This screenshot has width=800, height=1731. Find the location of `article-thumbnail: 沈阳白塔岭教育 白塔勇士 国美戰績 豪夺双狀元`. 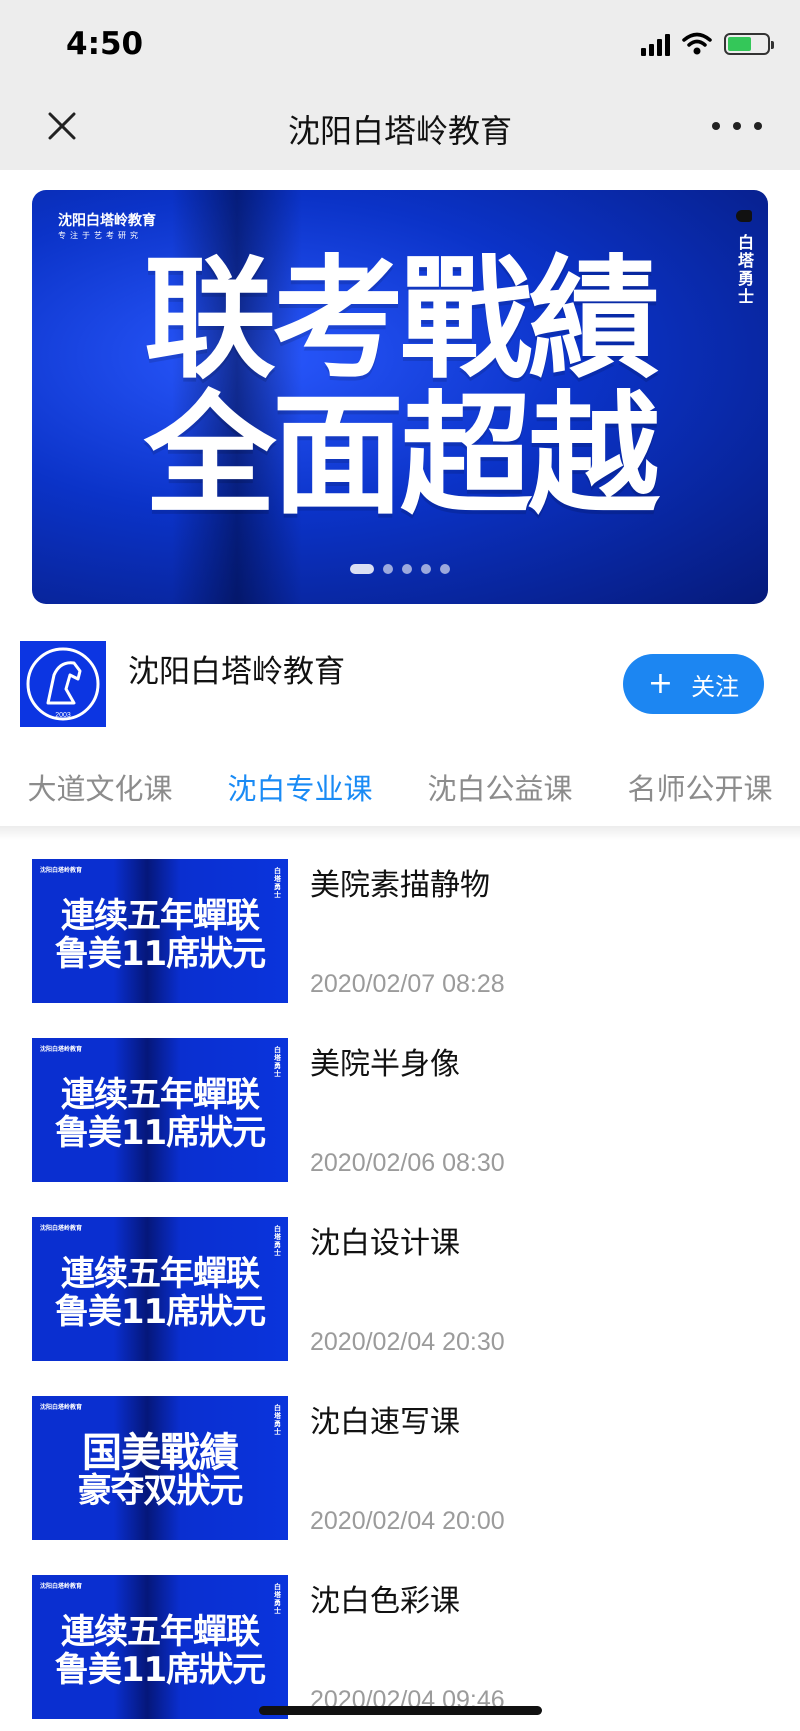

article-thumbnail: 沈阳白塔岭教育 白塔勇士 国美戰績 豪夺双狀元 is located at coordinates (160, 1468).